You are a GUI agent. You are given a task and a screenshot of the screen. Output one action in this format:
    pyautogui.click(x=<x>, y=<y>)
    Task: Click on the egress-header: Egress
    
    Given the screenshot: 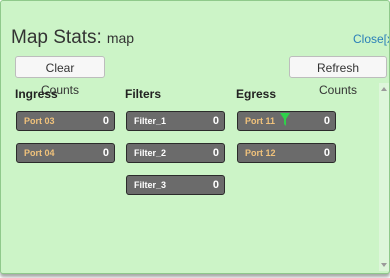 What is the action you would take?
    pyautogui.click(x=256, y=94)
    